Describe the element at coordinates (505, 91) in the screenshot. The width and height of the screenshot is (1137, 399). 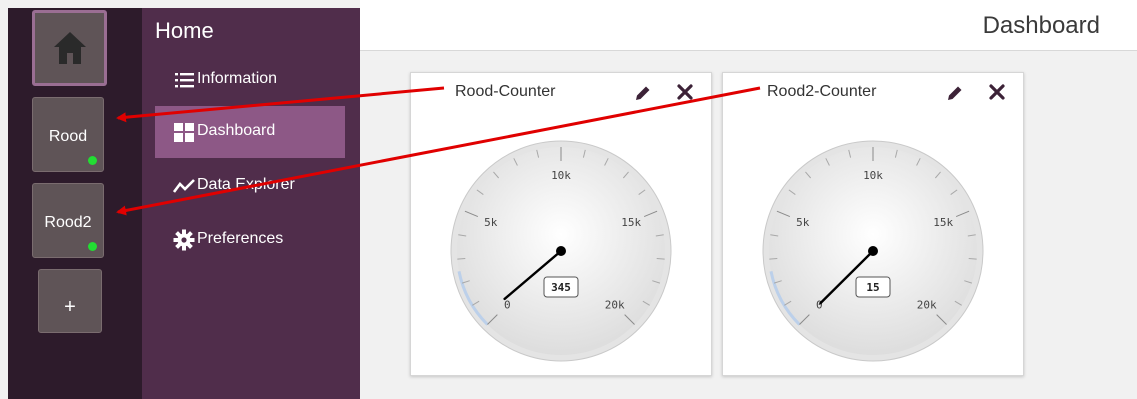
I see `widget-title: Rood-Counter` at that location.